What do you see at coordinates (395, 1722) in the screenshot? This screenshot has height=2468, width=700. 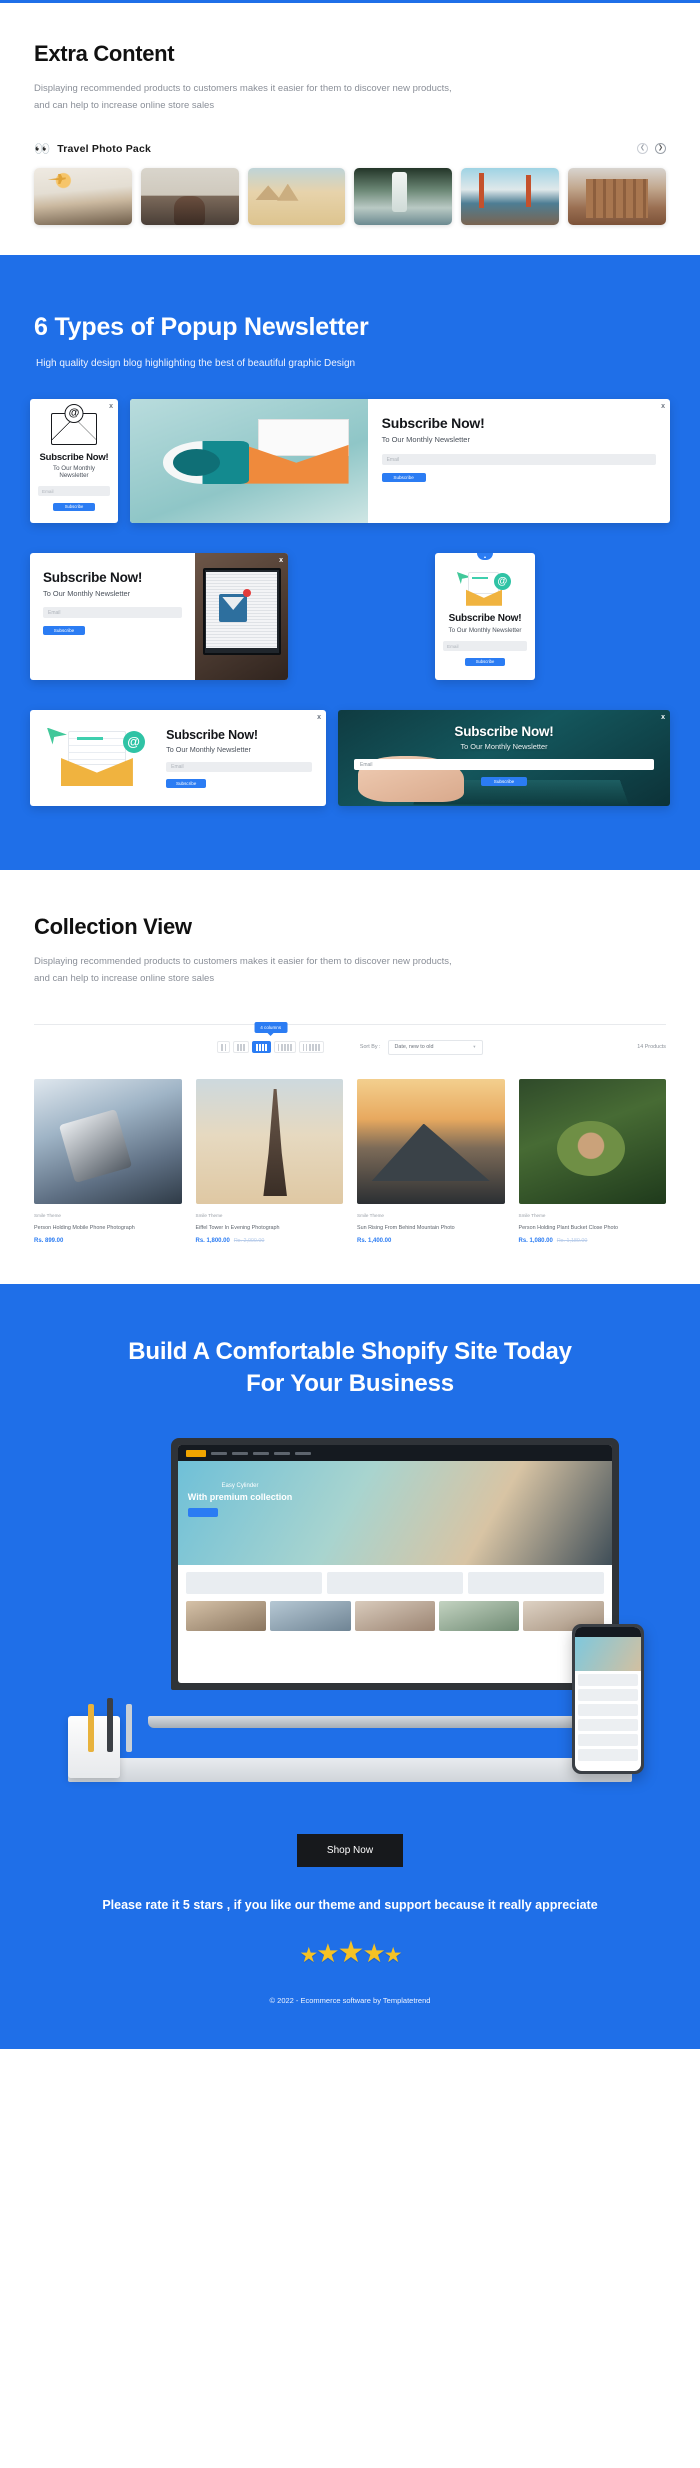 I see `laptop-base` at bounding box center [395, 1722].